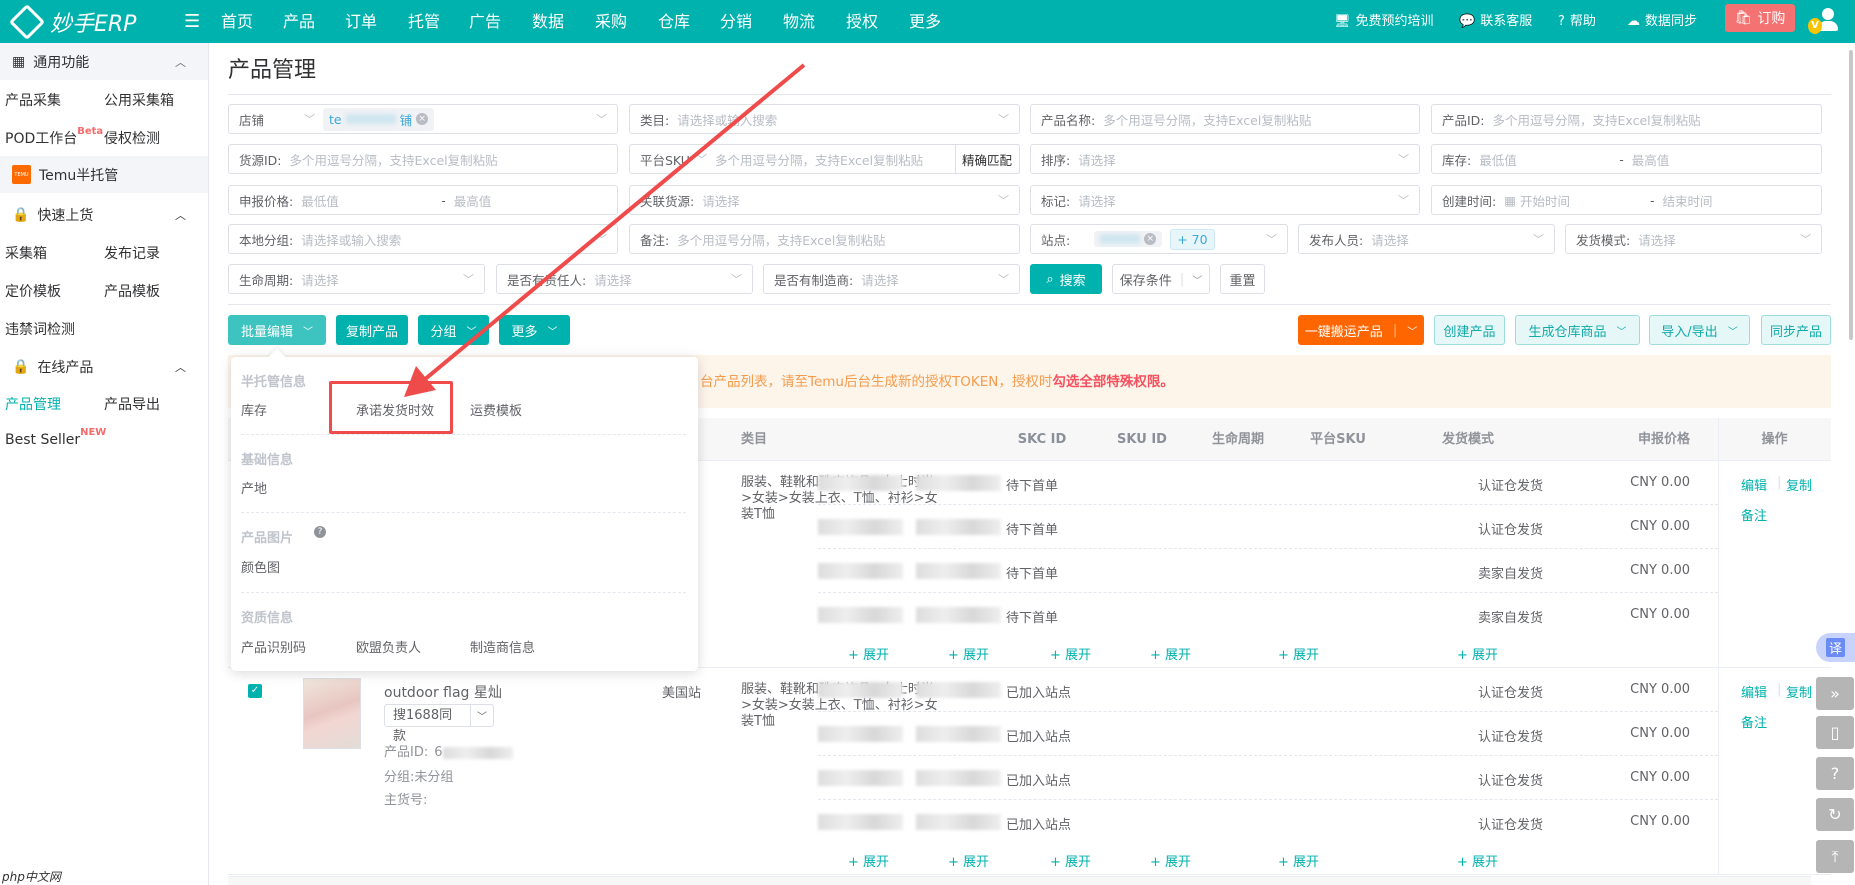 The image size is (1855, 885). Describe the element at coordinates (1835, 732) in the screenshot. I see `mobile-icon: ▯` at that location.